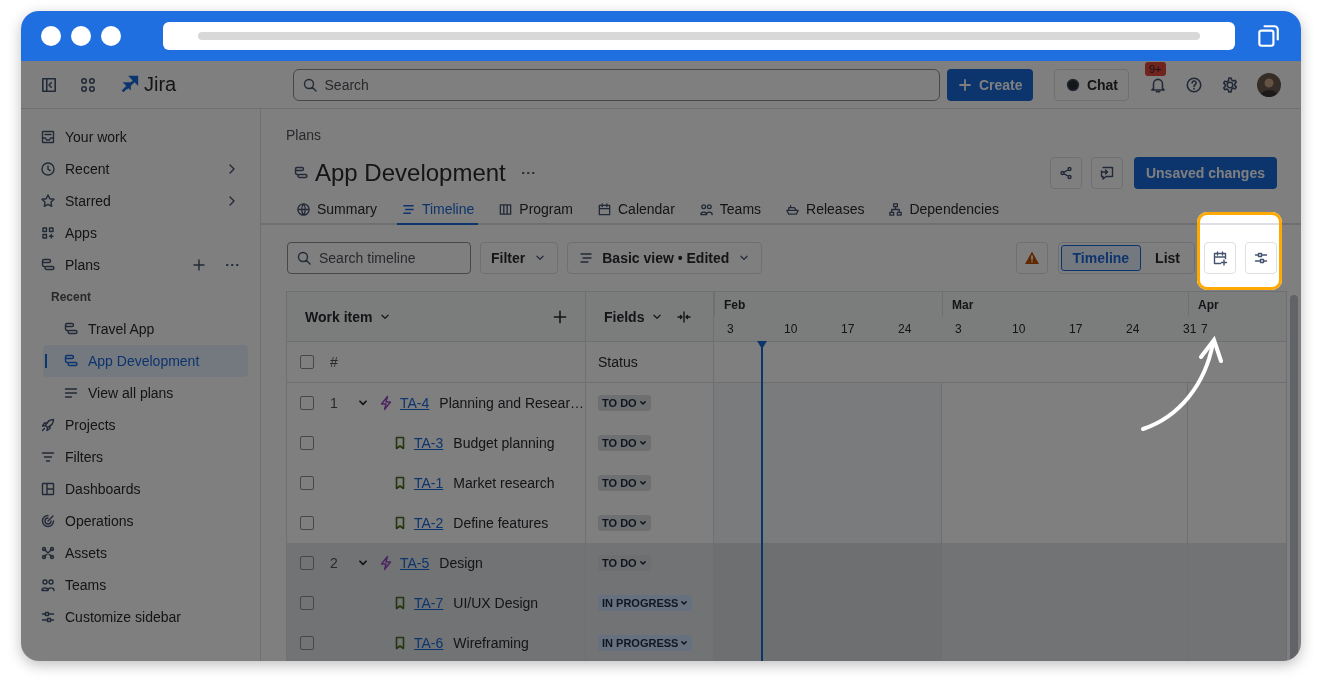 The image size is (1322, 693). Describe the element at coordinates (1019, 329) in the screenshot. I see `week-label: 10` at that location.